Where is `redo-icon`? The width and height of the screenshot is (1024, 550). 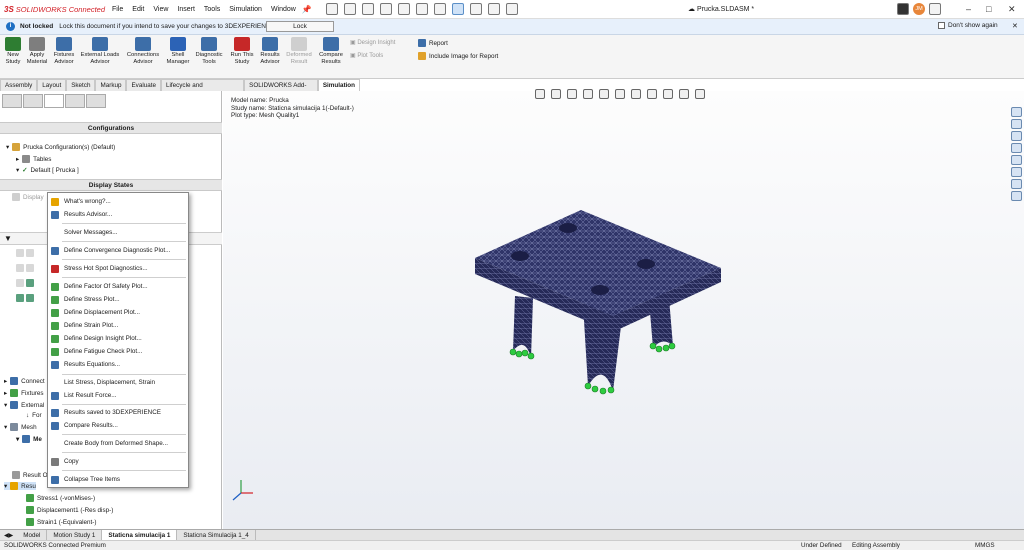
redo-icon is located at coordinates (439, 9).